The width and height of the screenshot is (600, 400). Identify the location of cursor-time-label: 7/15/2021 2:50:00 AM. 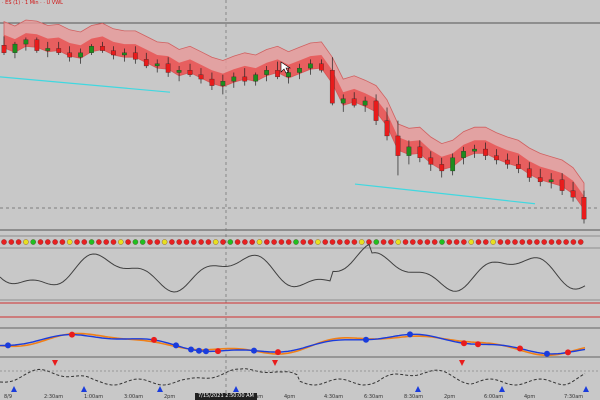
(226, 396).